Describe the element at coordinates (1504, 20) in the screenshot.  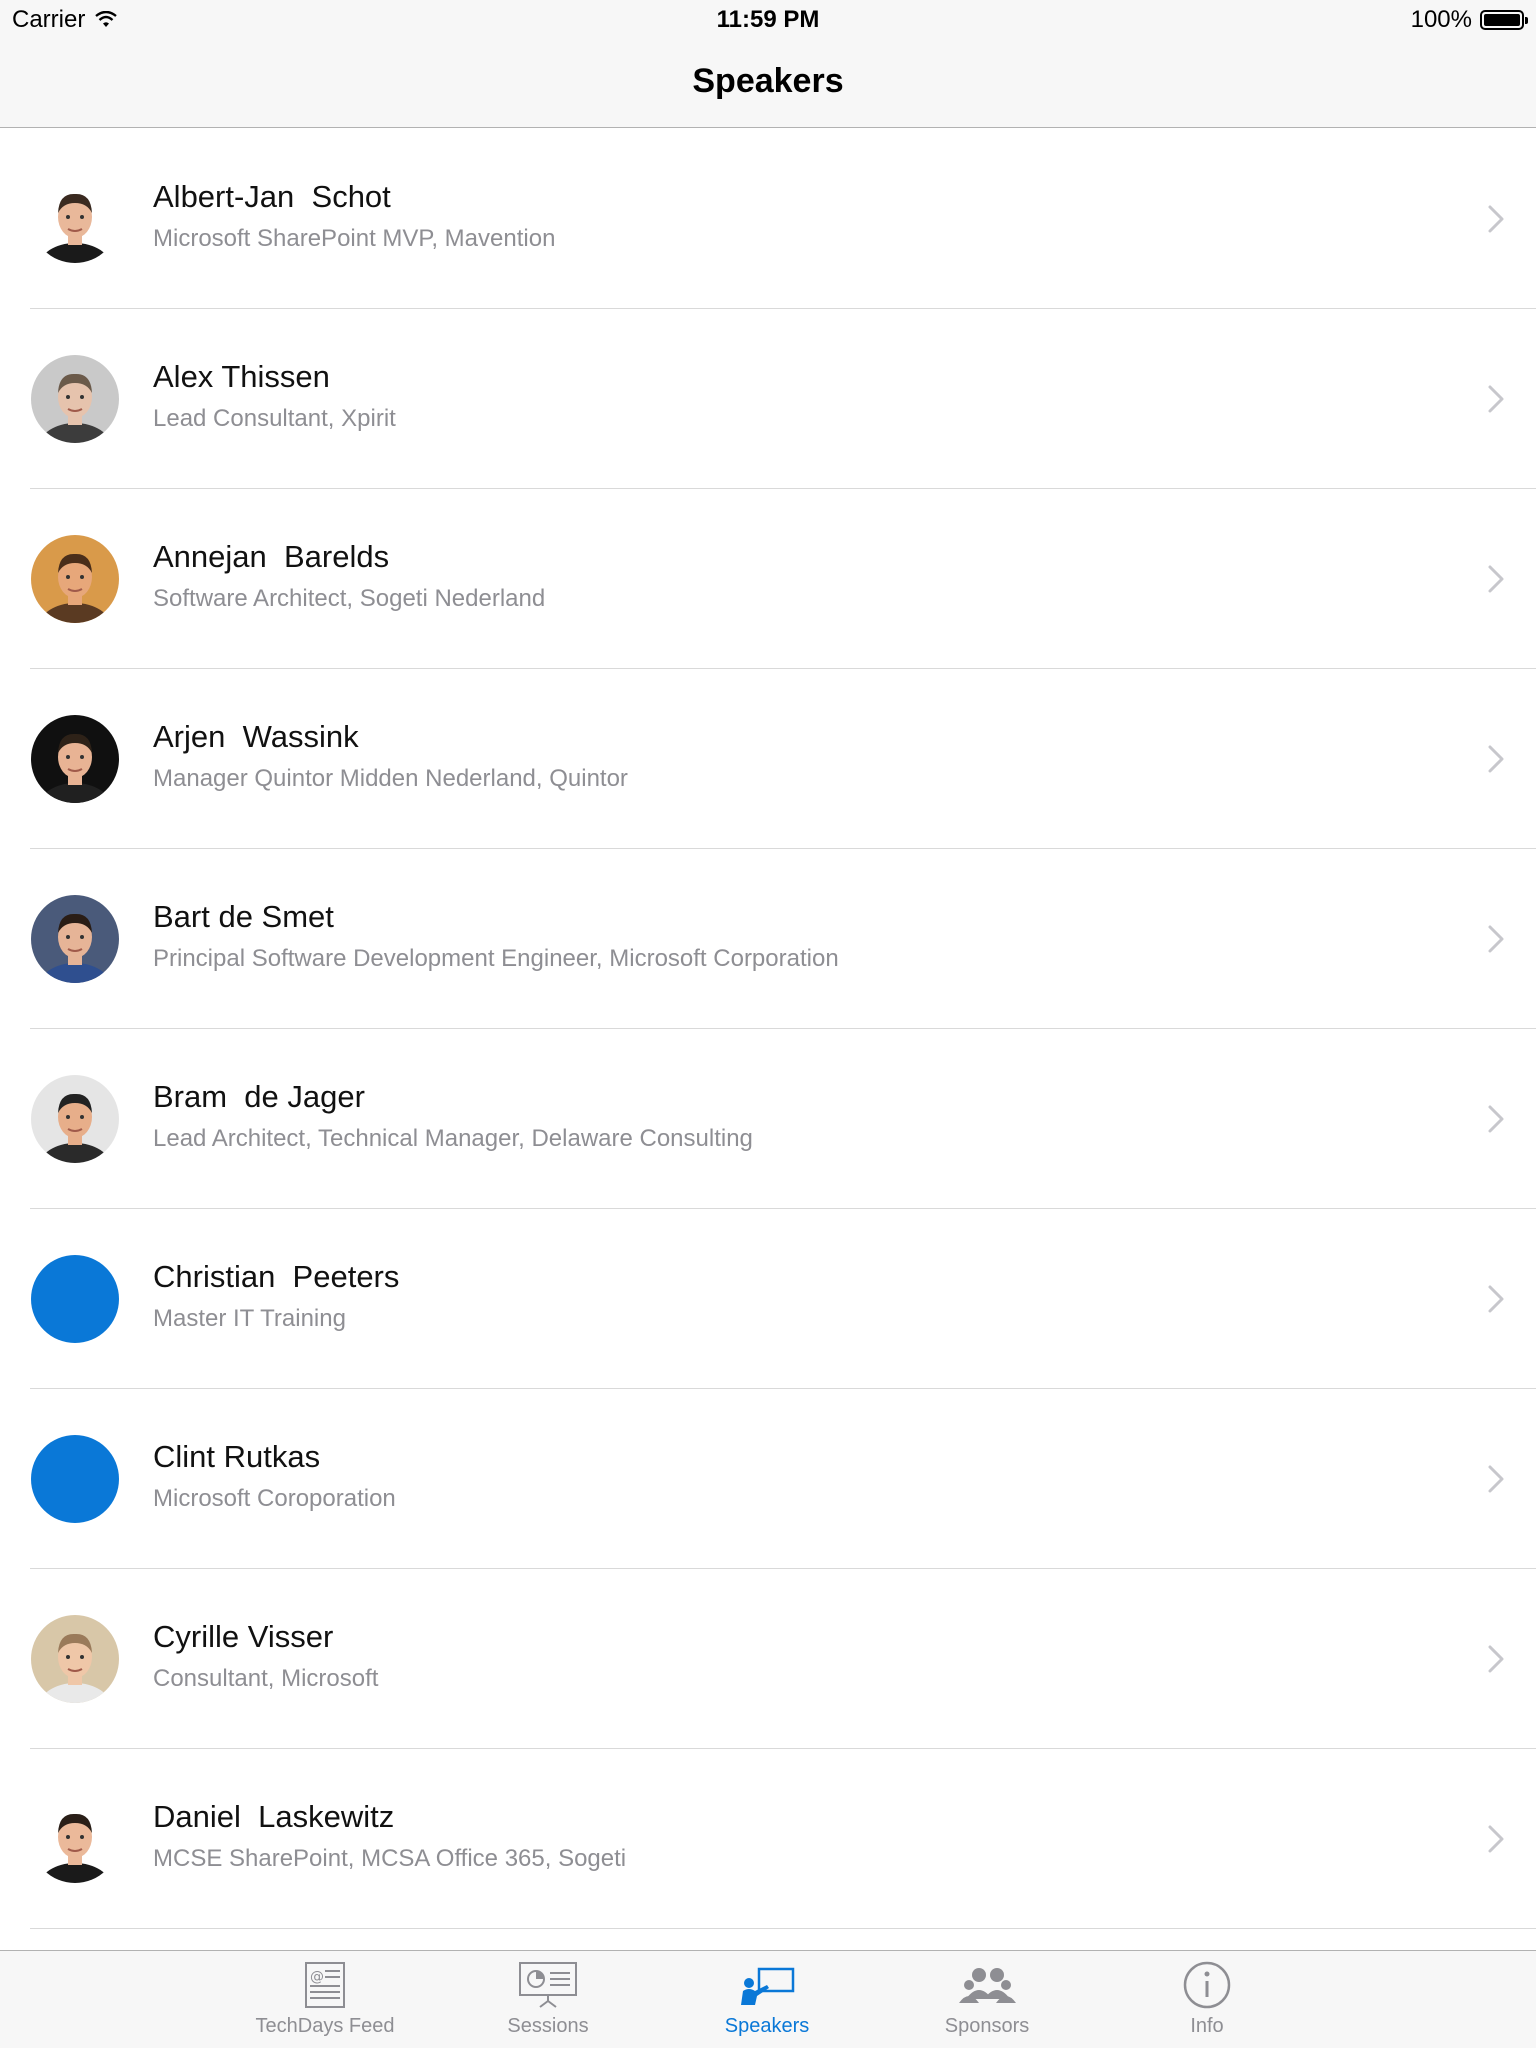
I see `battery-icon` at that location.